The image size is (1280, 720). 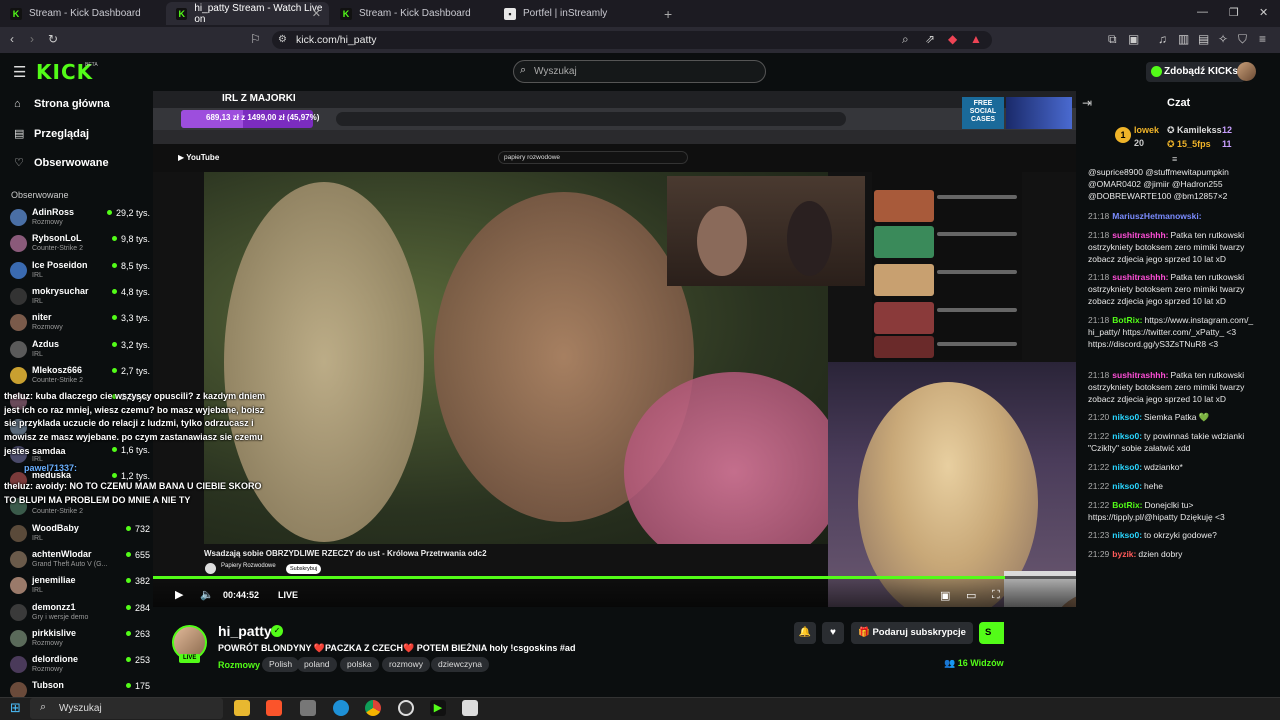 I want to click on stream-tag: dziewczyna, so click(x=460, y=664).